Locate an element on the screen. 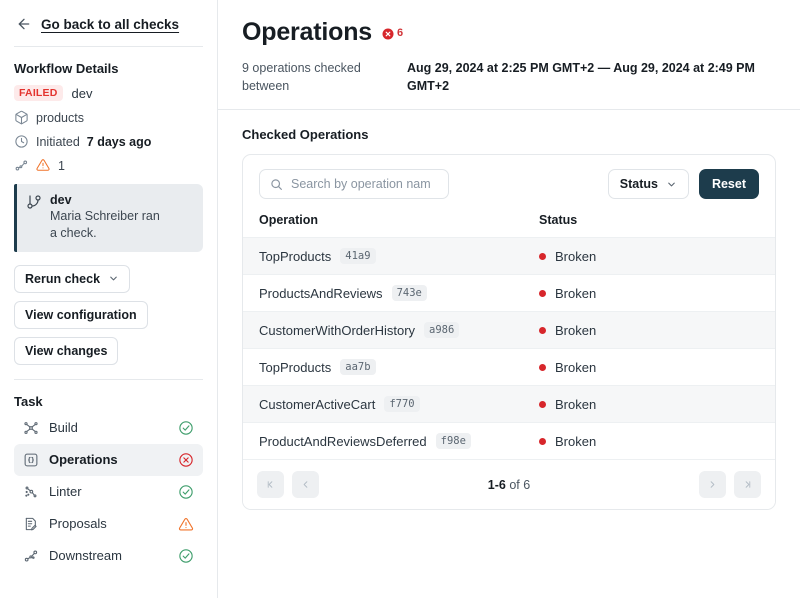 The width and height of the screenshot is (800, 598). operations-toolbar: Status Reset is located at coordinates (509, 182).